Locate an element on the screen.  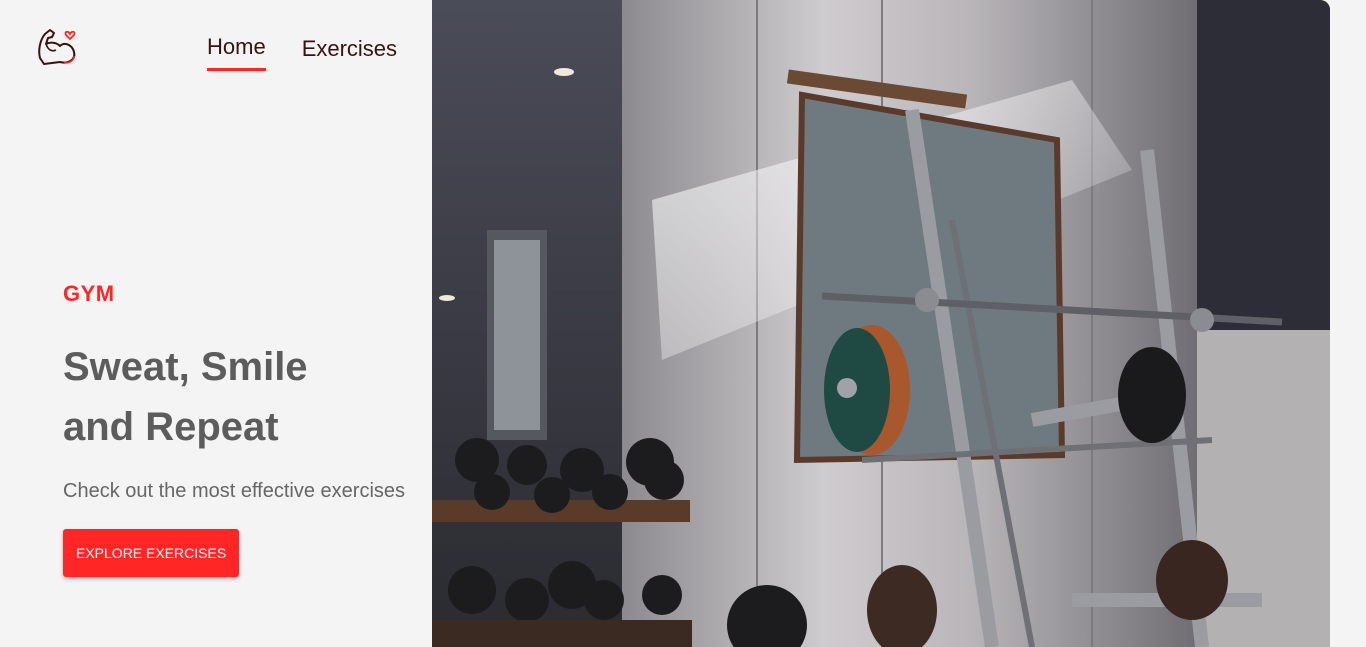
hero-headline-line1: Sweat, Smile is located at coordinates (185, 367).